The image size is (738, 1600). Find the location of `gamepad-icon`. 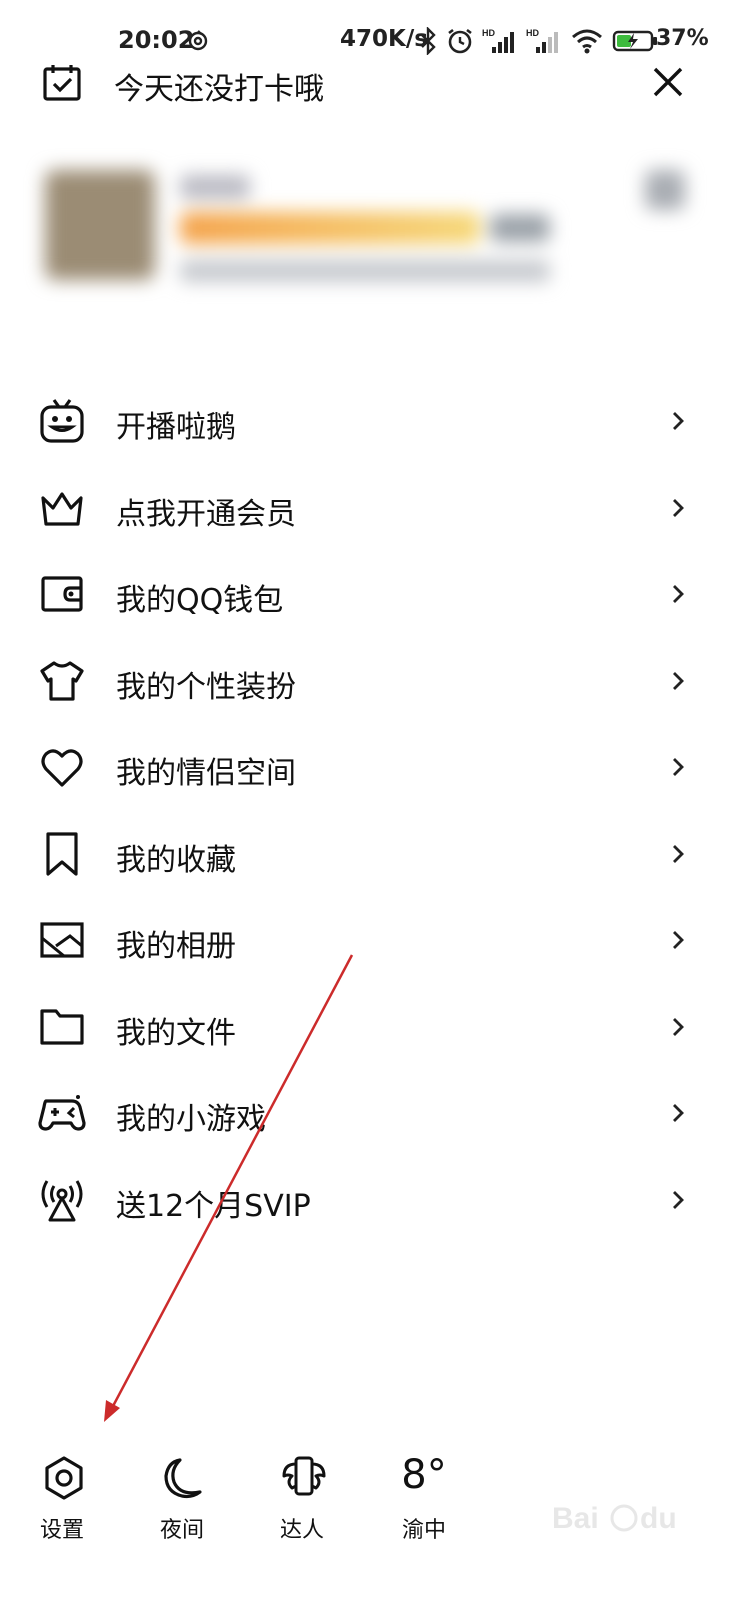

gamepad-icon is located at coordinates (62, 1113).